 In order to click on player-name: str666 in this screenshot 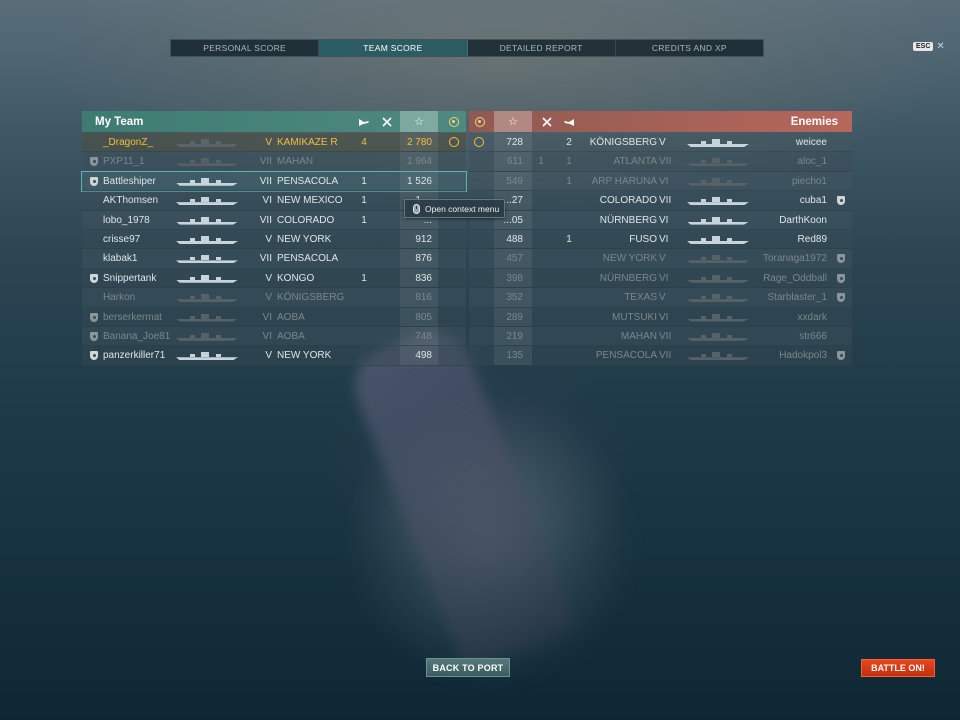, I will do `click(813, 336)`.